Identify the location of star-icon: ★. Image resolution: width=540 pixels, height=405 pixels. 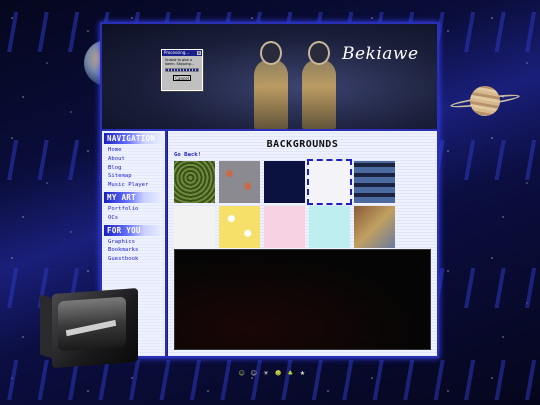
(302, 374).